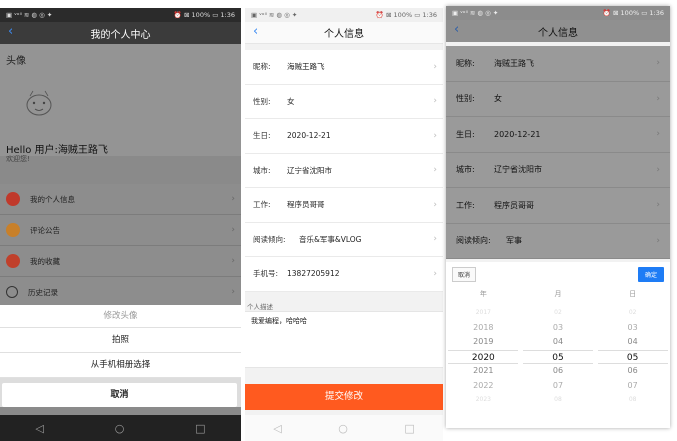 The image size is (677, 441). I want to click on menu-item-comments: 评论公告 ›, so click(120, 230).